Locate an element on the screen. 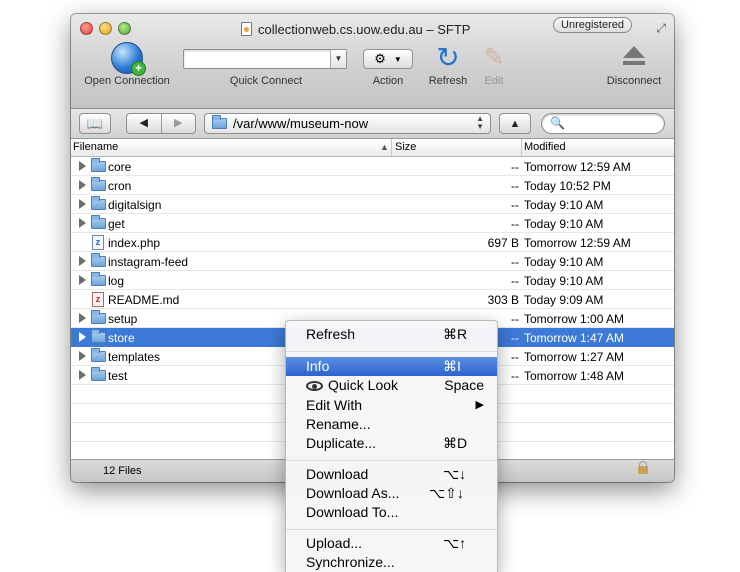  eject-icon is located at coordinates (634, 58).